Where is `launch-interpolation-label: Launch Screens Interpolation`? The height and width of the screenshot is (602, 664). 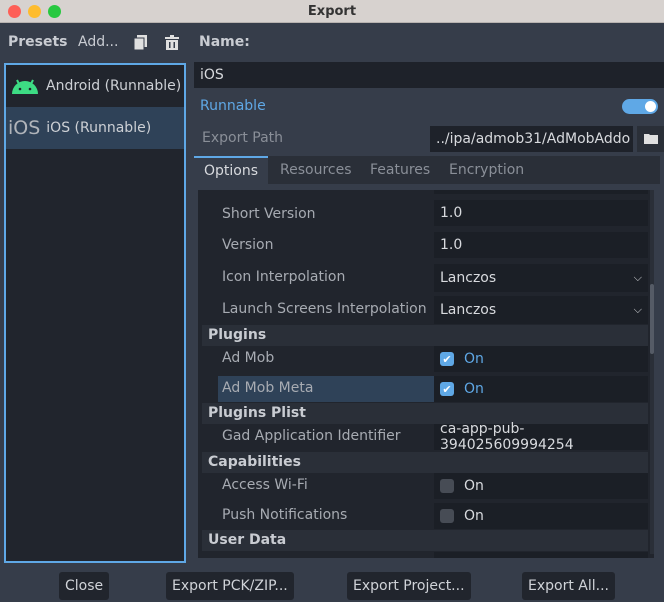
launch-interpolation-label: Launch Screens Interpolation is located at coordinates (324, 309).